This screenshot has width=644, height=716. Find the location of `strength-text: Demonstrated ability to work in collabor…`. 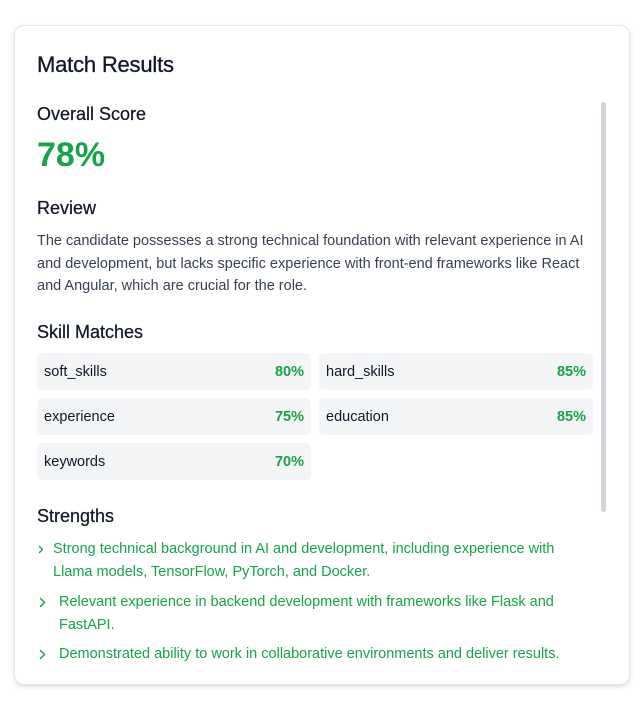

strength-text: Demonstrated ability to work in collabor… is located at coordinates (309, 654).